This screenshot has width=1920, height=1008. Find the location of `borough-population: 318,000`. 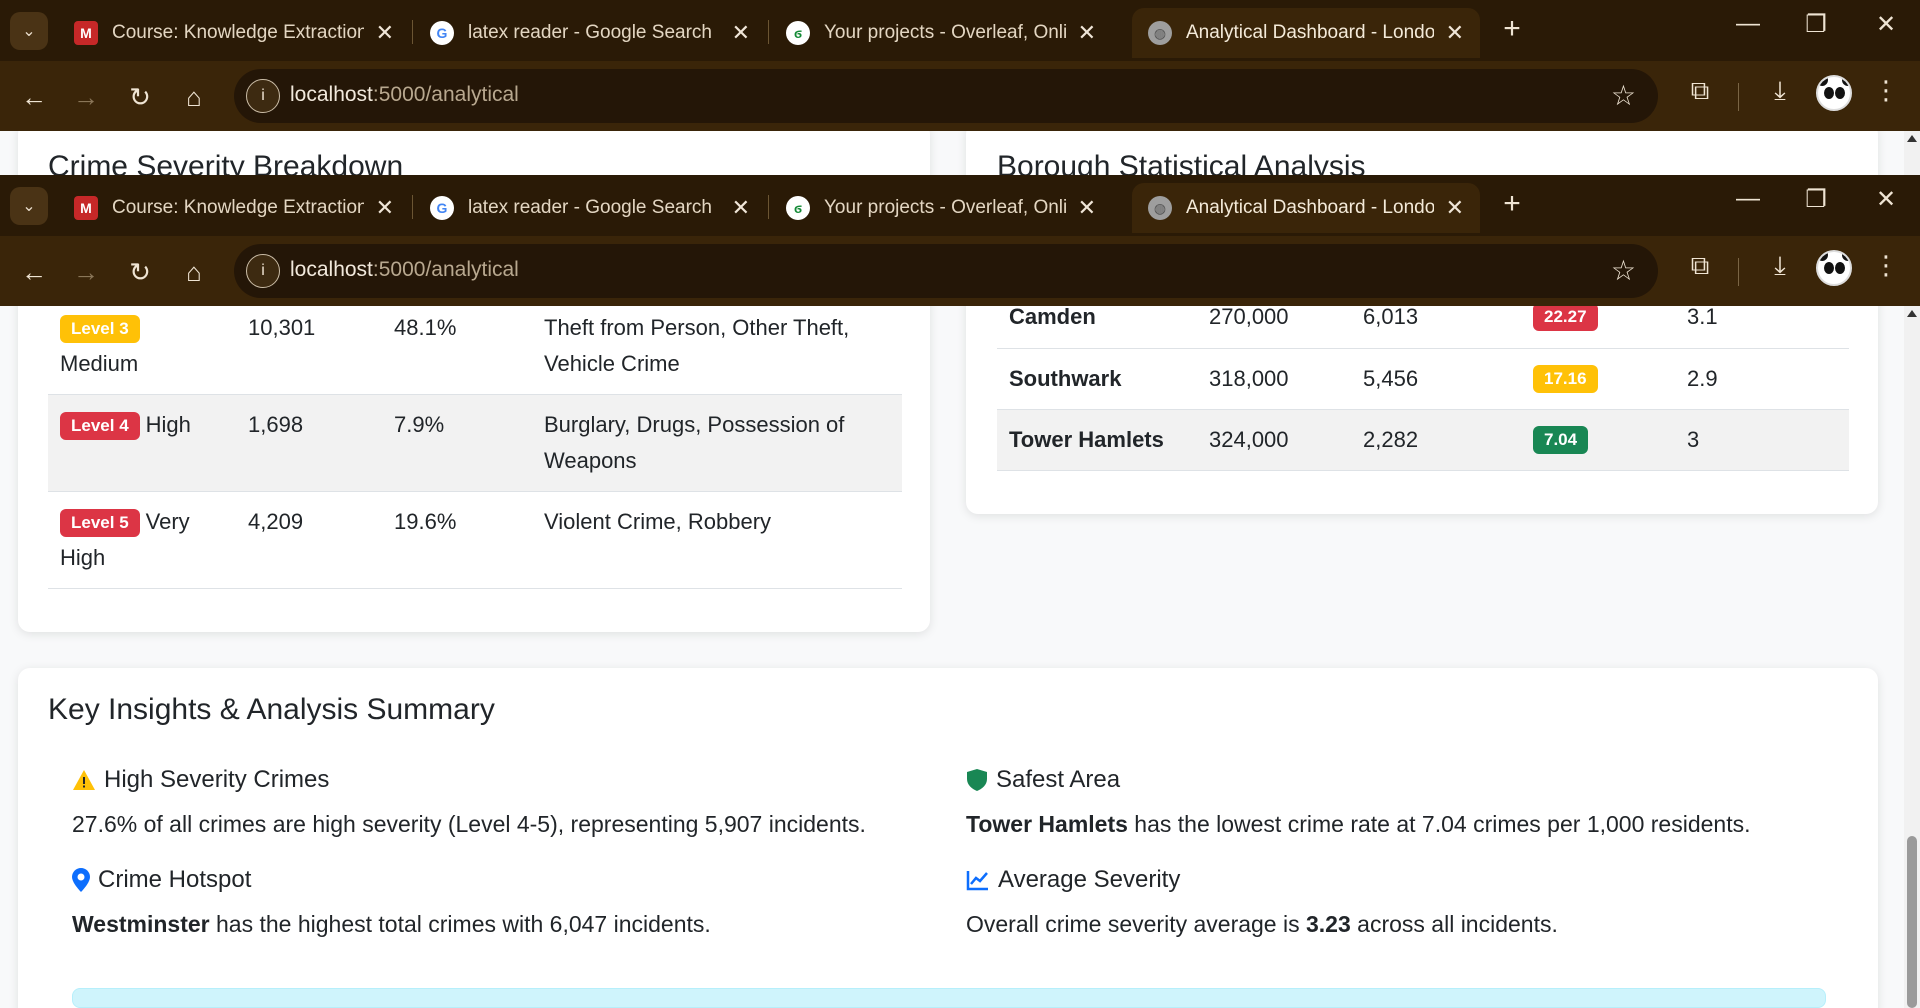

borough-population: 318,000 is located at coordinates (1274, 379).